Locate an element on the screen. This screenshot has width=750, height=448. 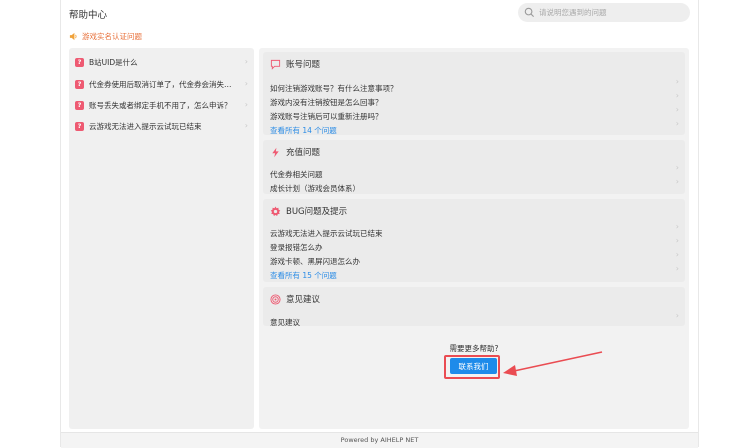
notice-banner: 游戏实名认证问题 is located at coordinates (105, 36).